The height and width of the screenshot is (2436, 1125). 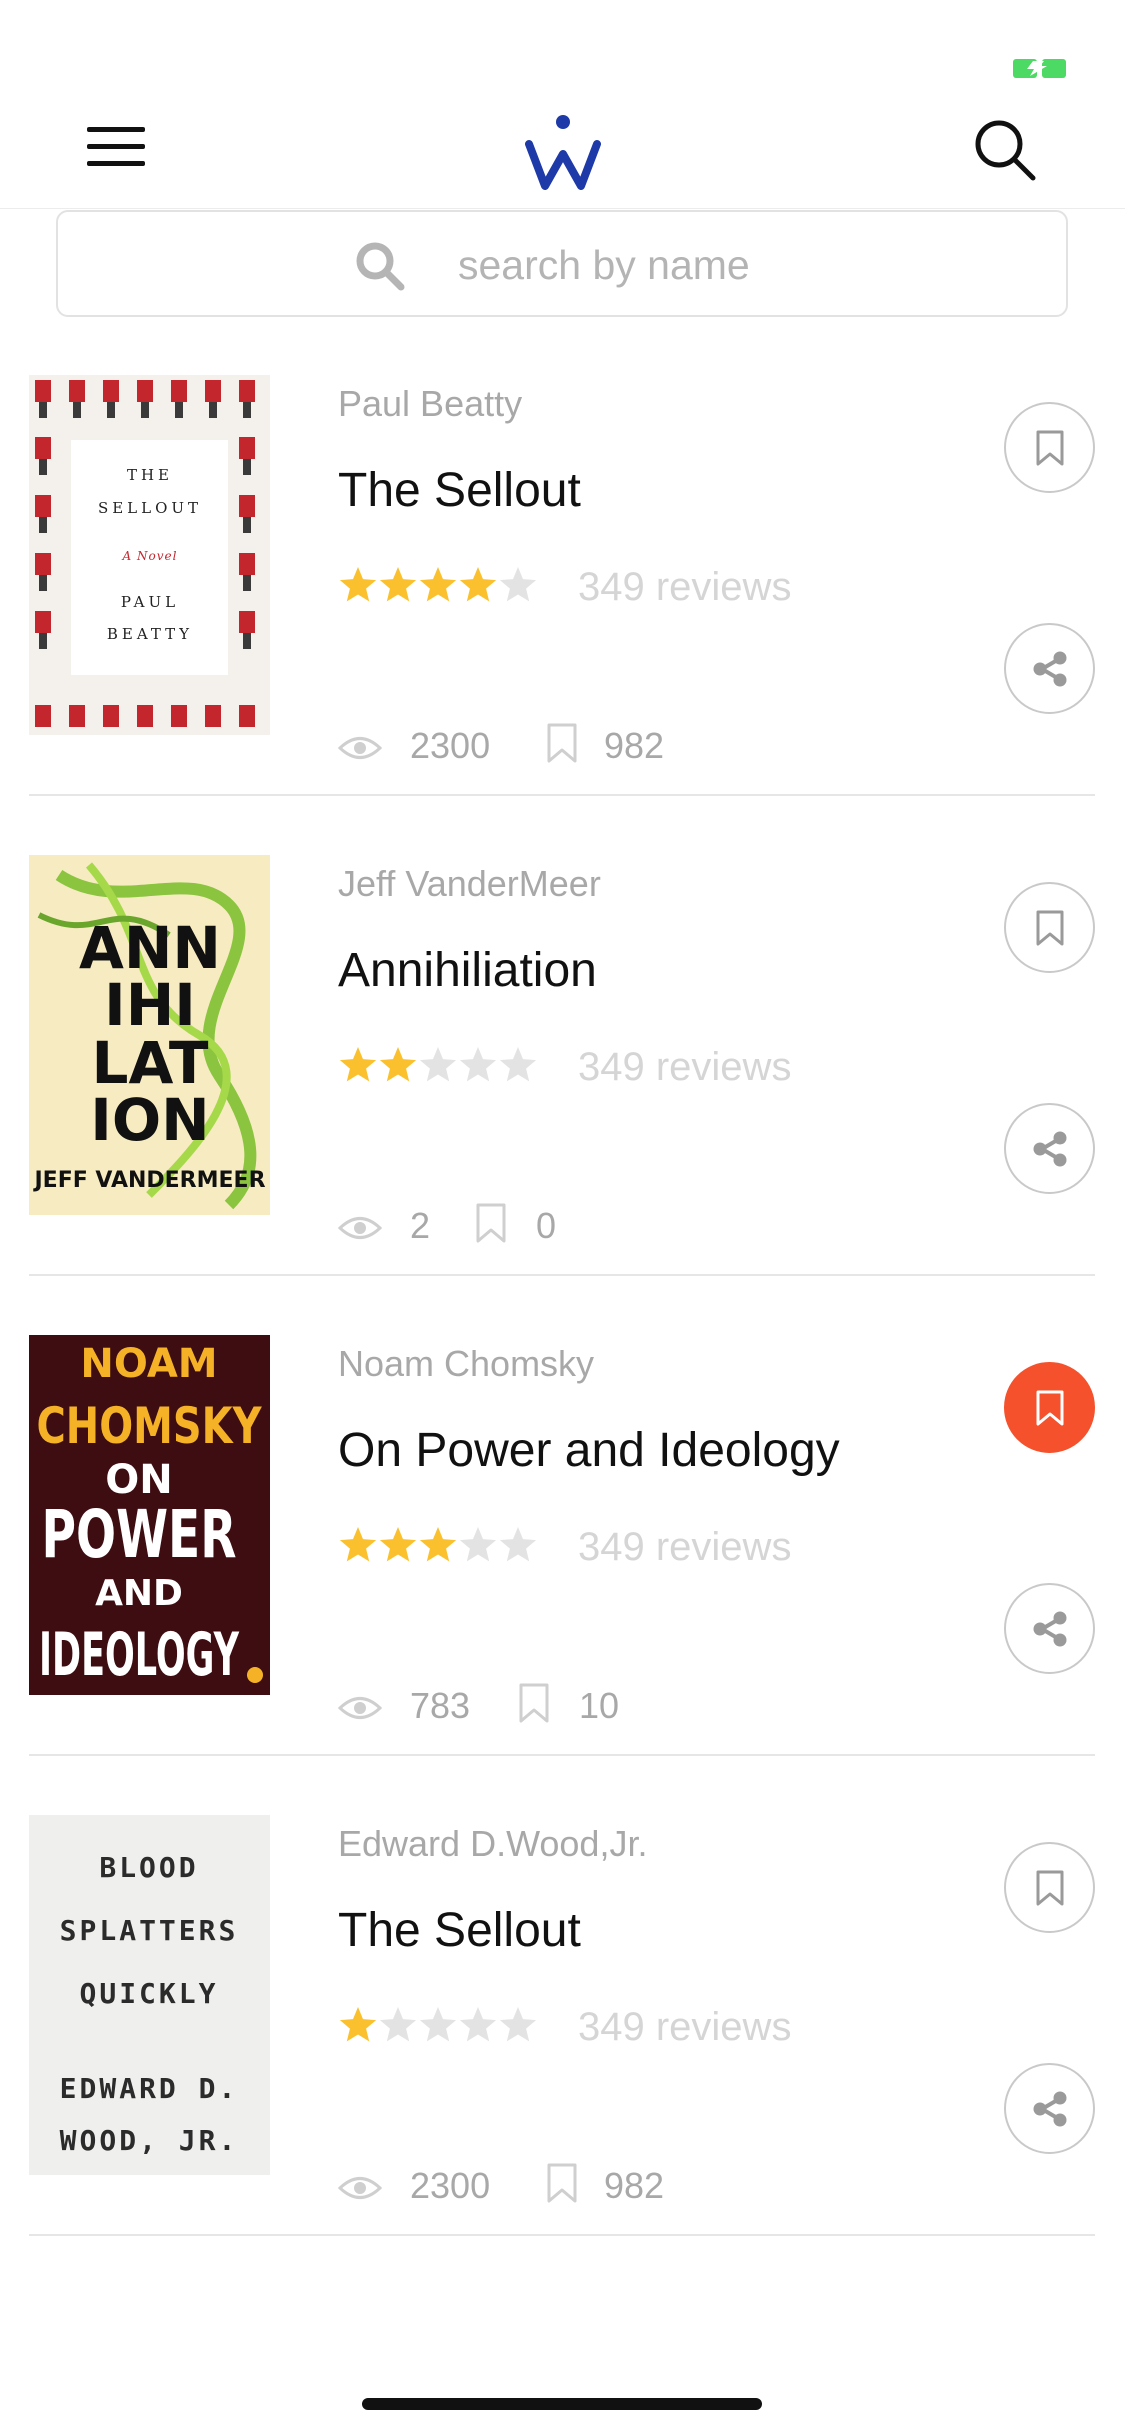 I want to click on cover-text: A Novel, so click(x=150, y=556).